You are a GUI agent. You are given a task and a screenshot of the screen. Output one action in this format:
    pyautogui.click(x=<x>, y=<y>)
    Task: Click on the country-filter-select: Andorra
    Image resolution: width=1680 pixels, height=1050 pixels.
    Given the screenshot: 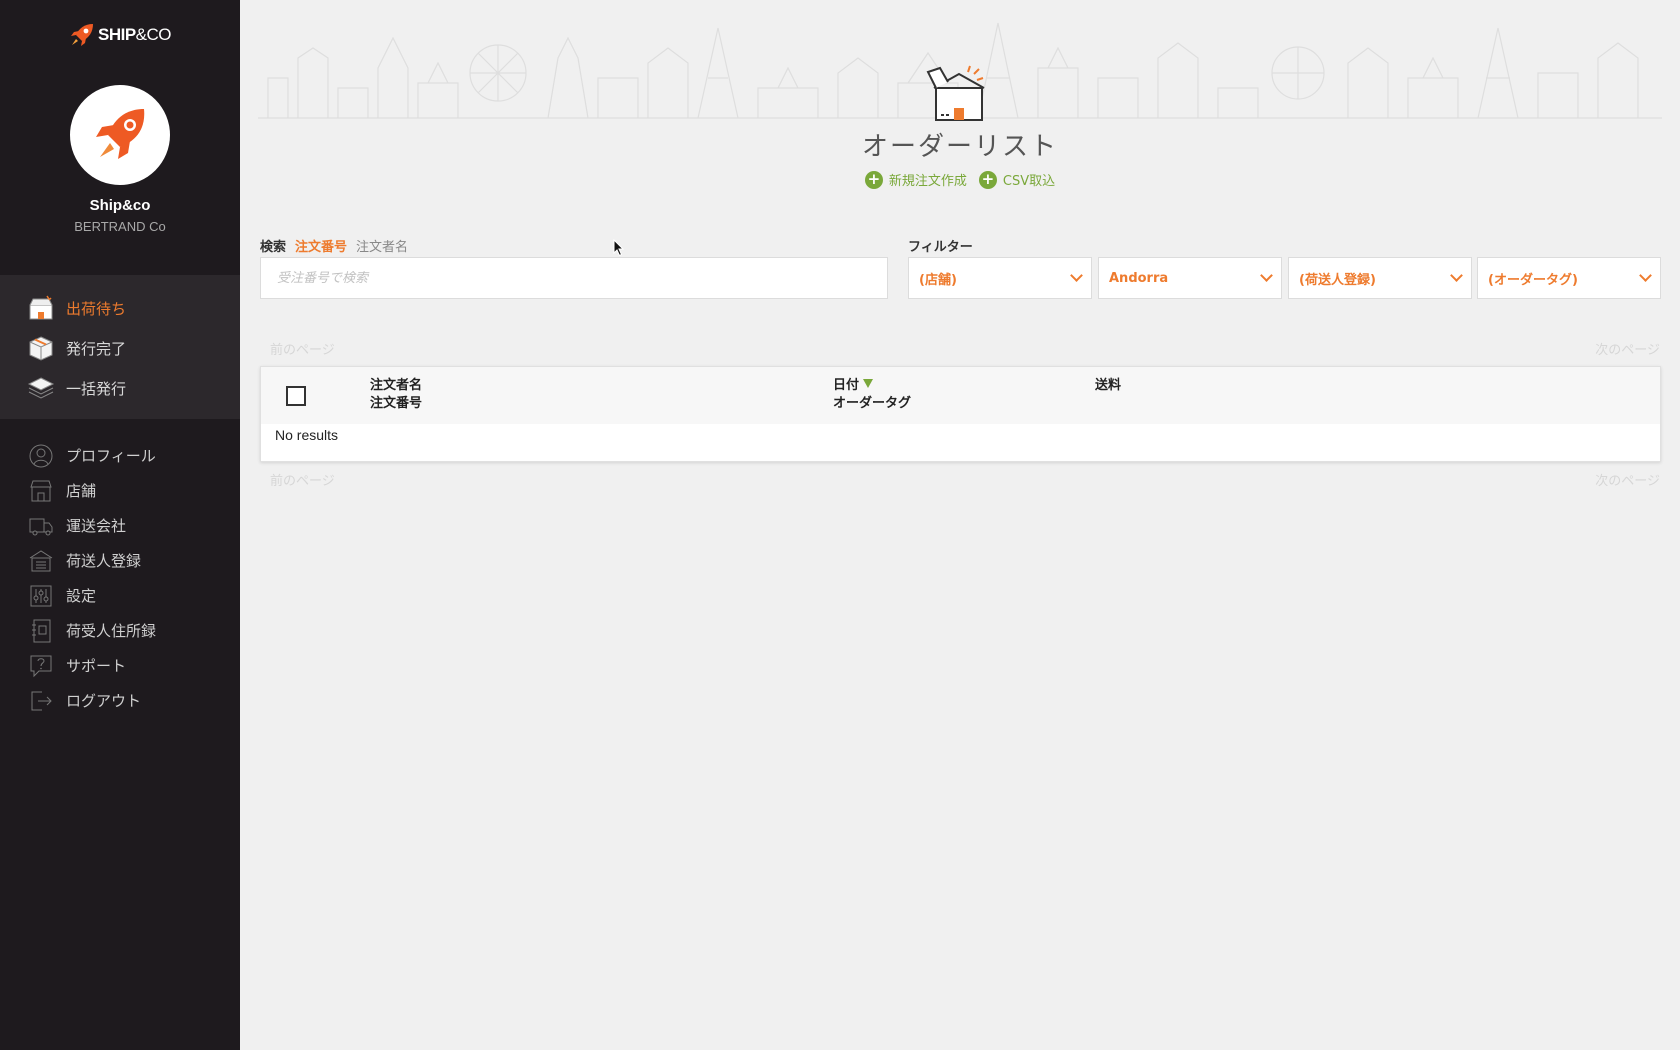 What is the action you would take?
    pyautogui.click(x=1190, y=278)
    